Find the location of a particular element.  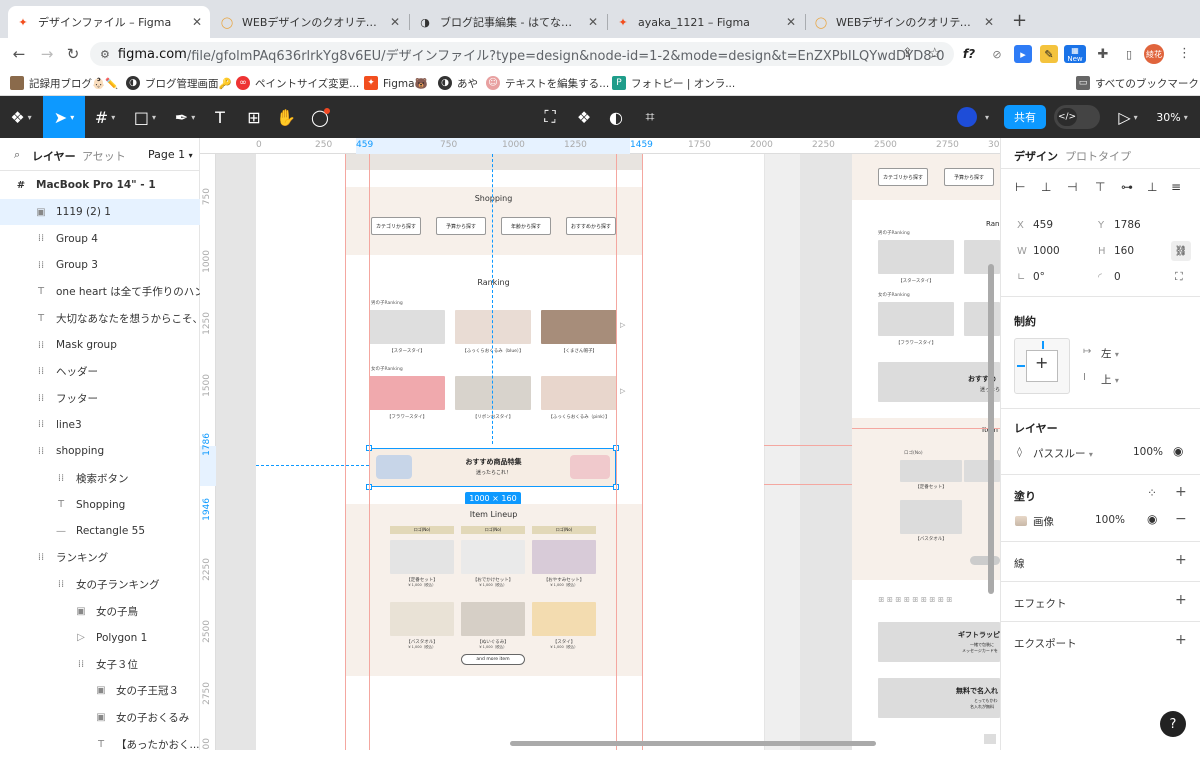

recommend-banner: おすすめ商品特集 迷ったらこれ！ is located at coordinates (492, 467).